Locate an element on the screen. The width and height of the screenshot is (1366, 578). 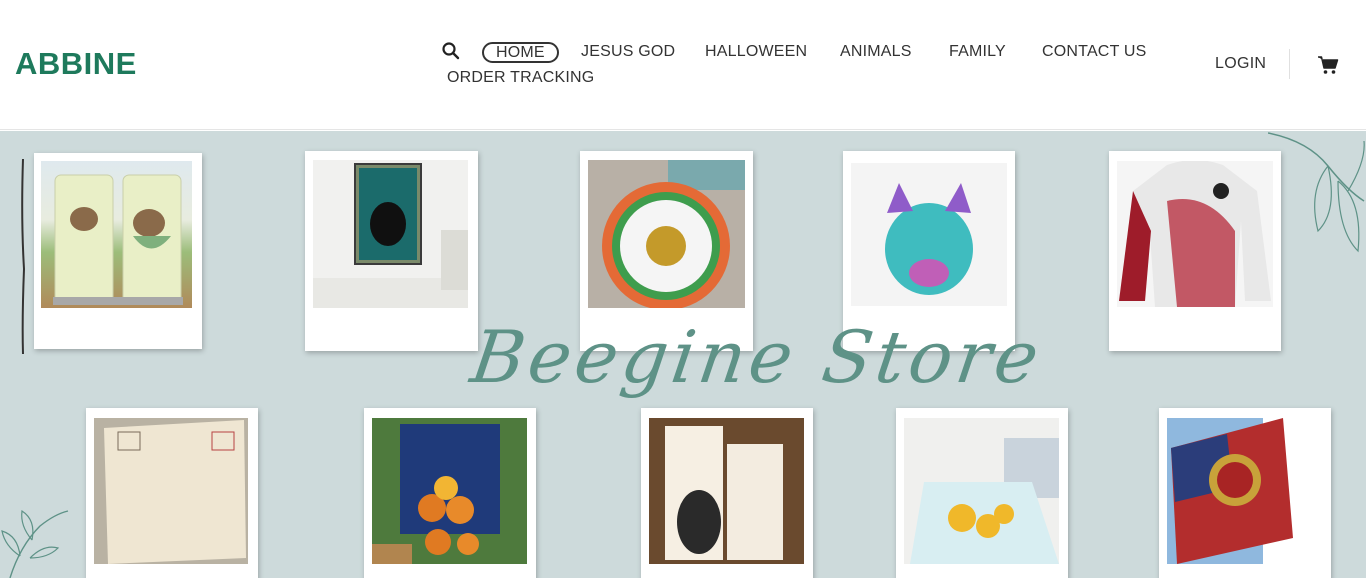
product-card-sloth-tumbler is located at coordinates (118, 251).